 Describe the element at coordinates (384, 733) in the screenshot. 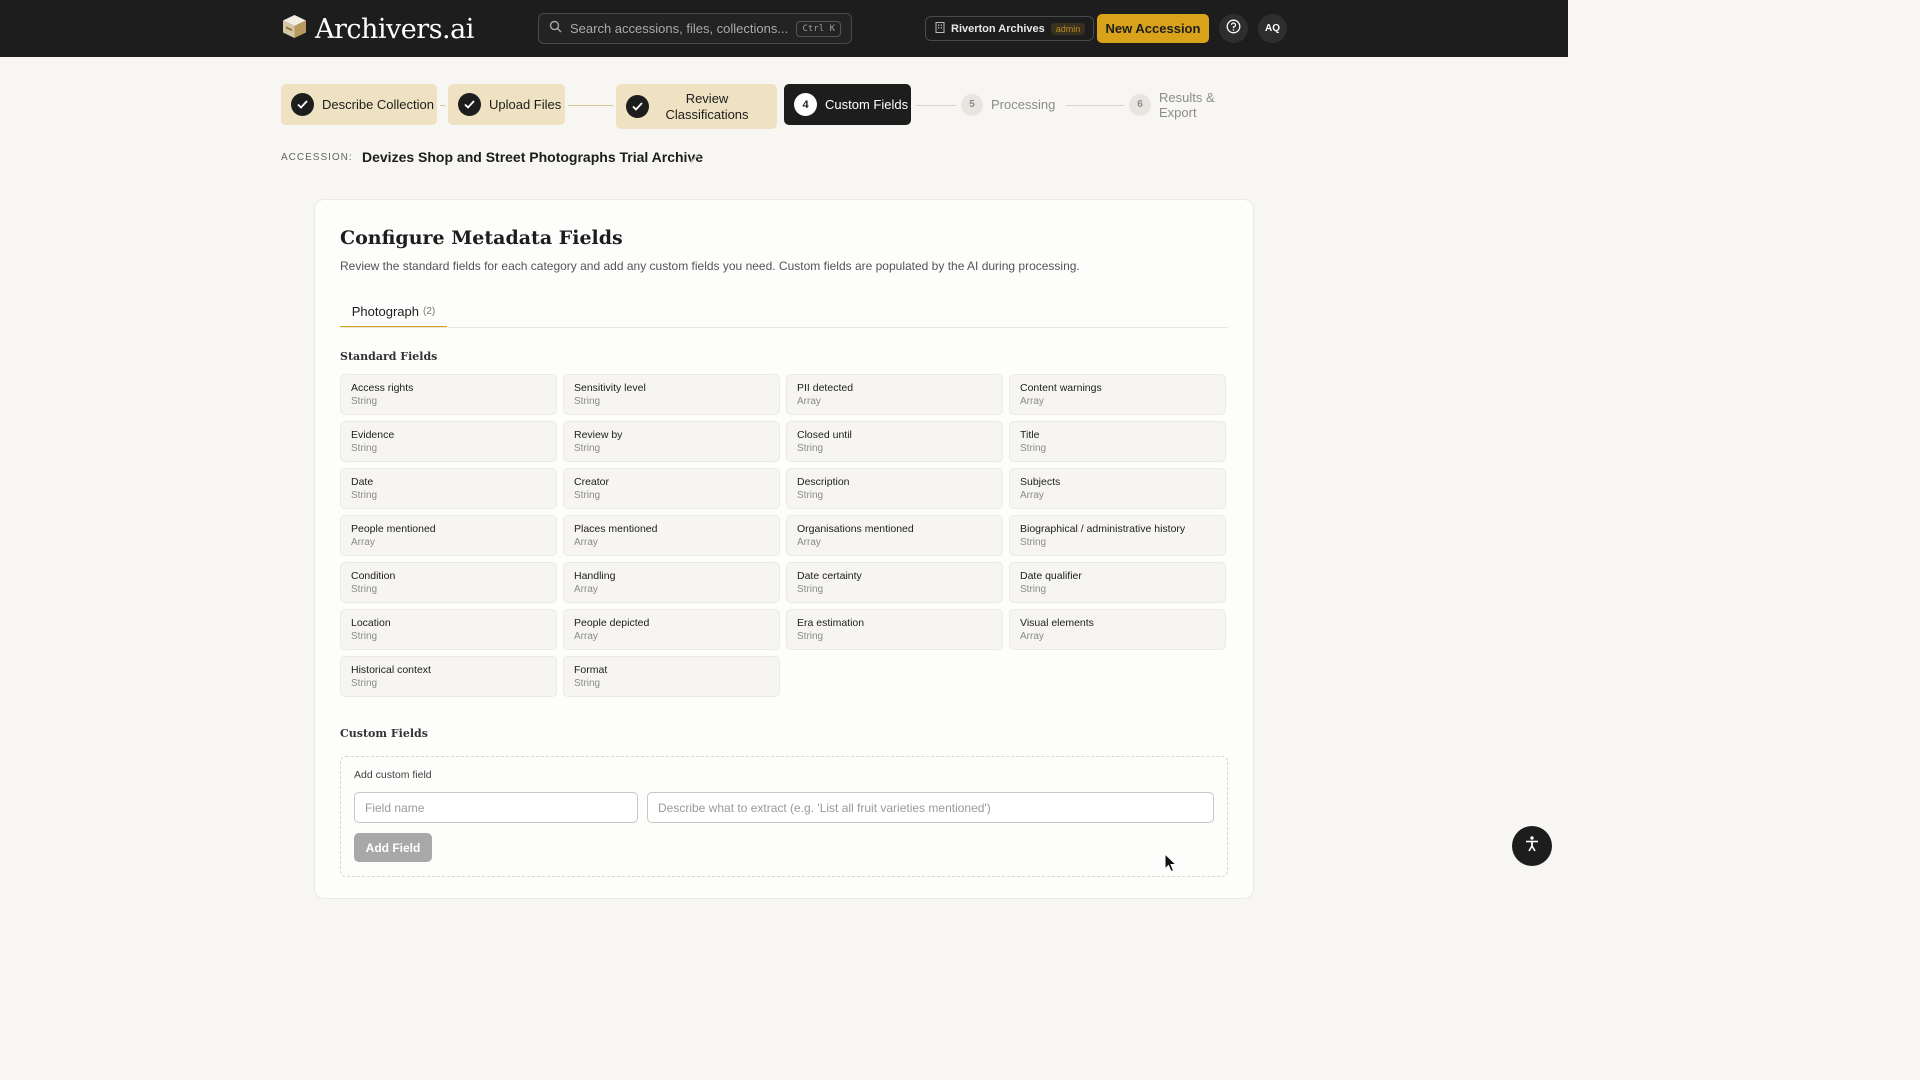

I see `custom-fields-heading: Custom Fields` at that location.